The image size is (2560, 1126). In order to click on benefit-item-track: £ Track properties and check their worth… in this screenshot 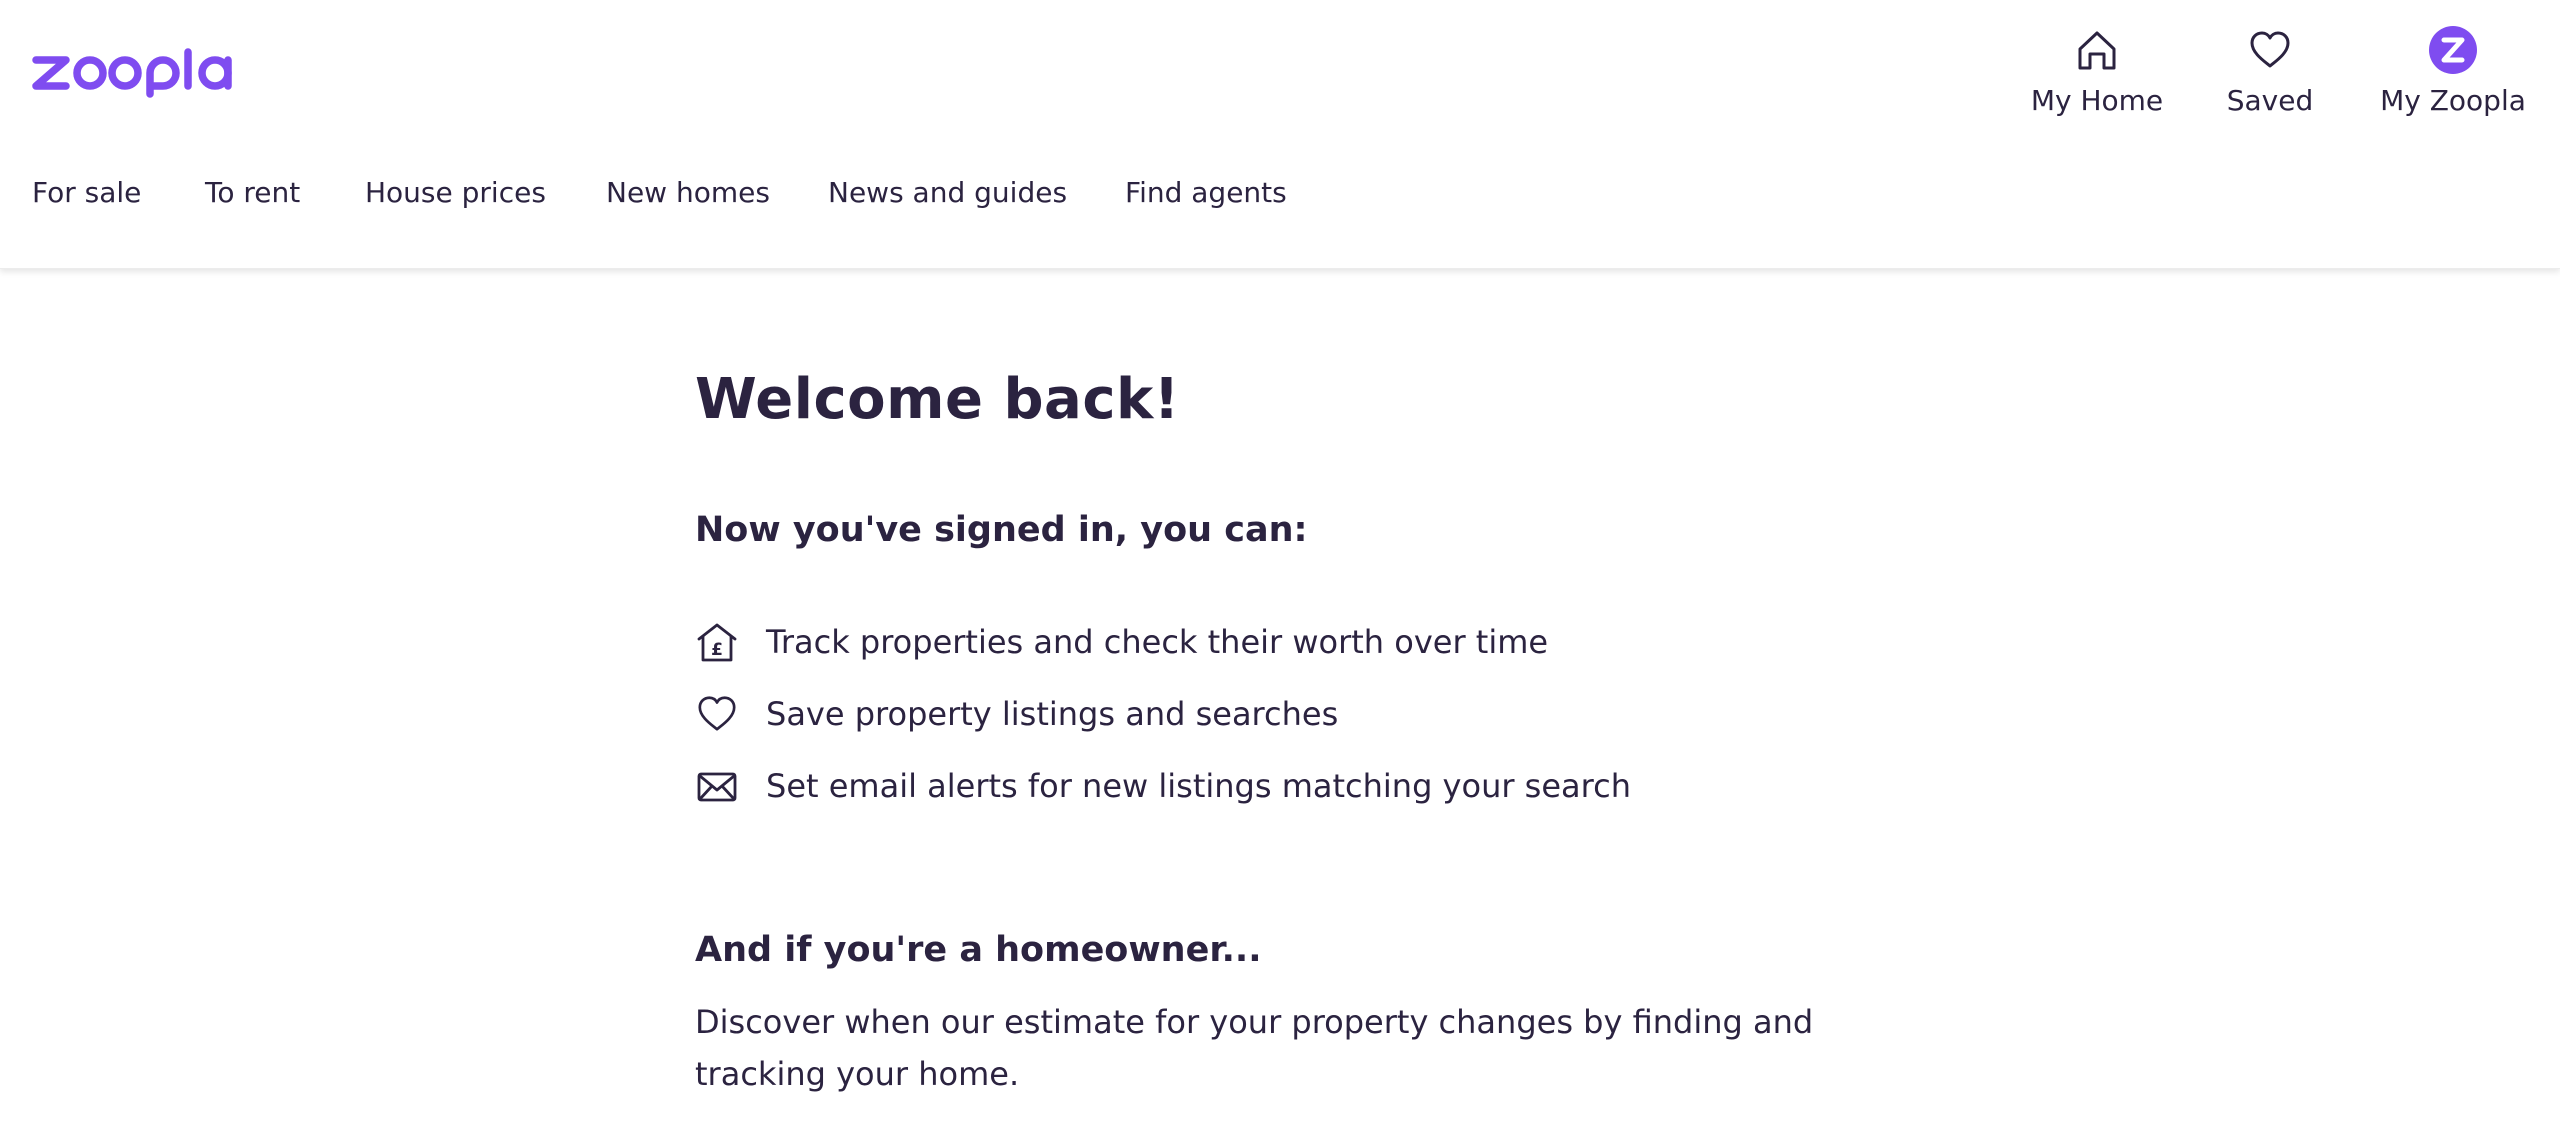, I will do `click(1295, 642)`.